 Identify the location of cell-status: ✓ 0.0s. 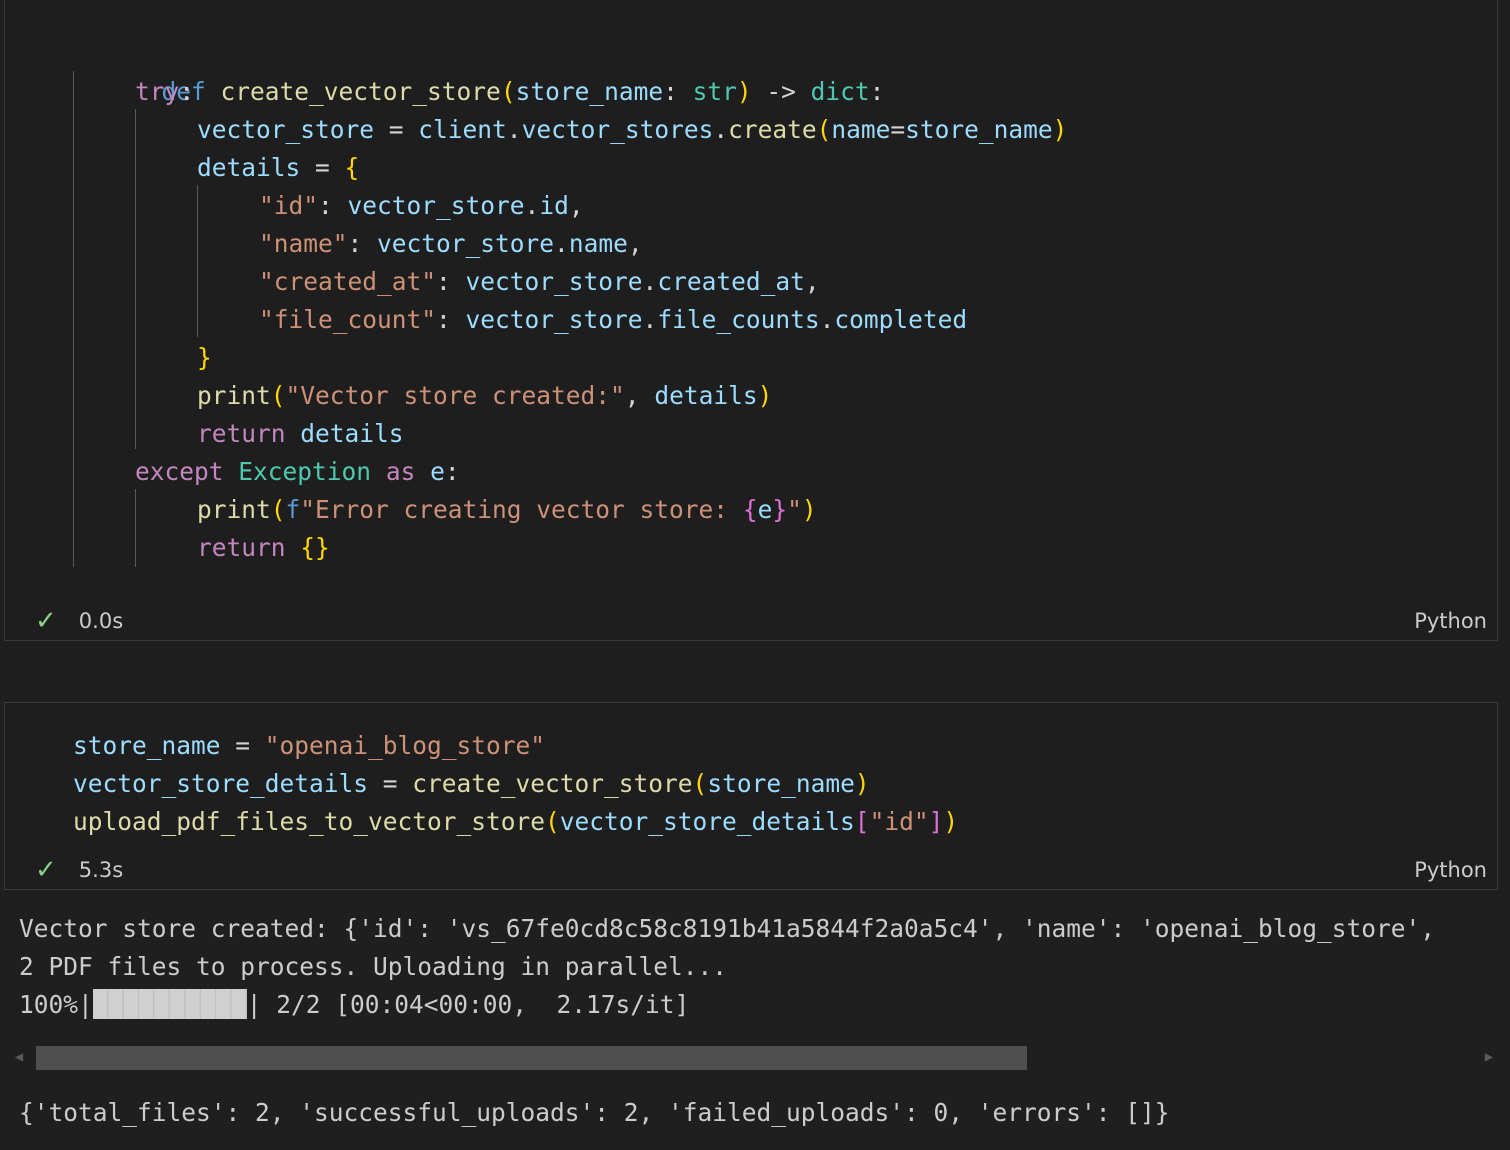
(79, 621).